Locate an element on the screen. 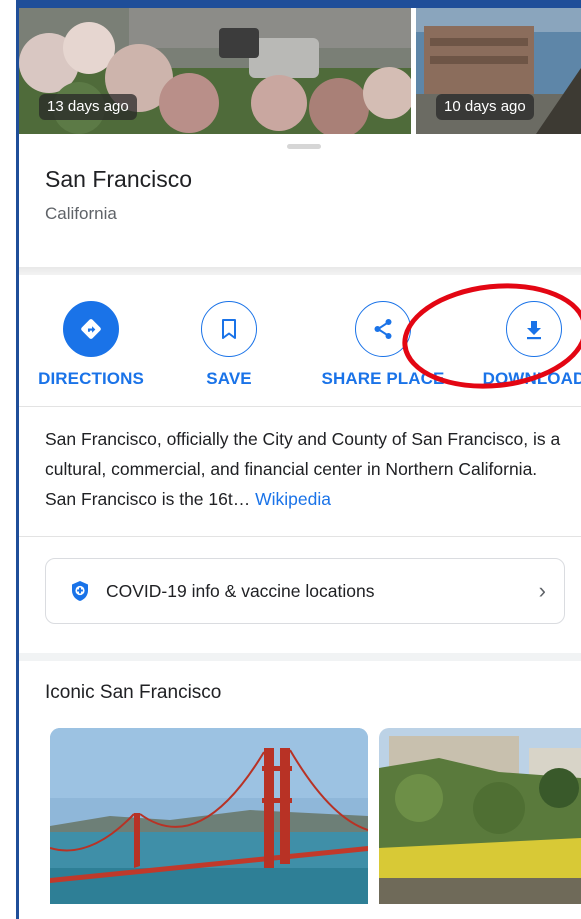  save-label: SAVE is located at coordinates (229, 378).